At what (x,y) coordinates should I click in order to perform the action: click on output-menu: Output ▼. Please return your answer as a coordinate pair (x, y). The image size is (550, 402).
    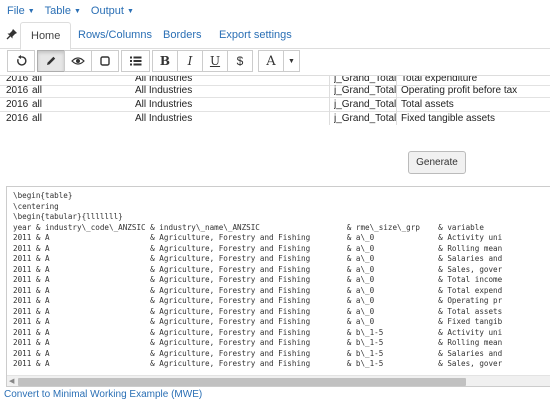
    Looking at the image, I should click on (112, 11).